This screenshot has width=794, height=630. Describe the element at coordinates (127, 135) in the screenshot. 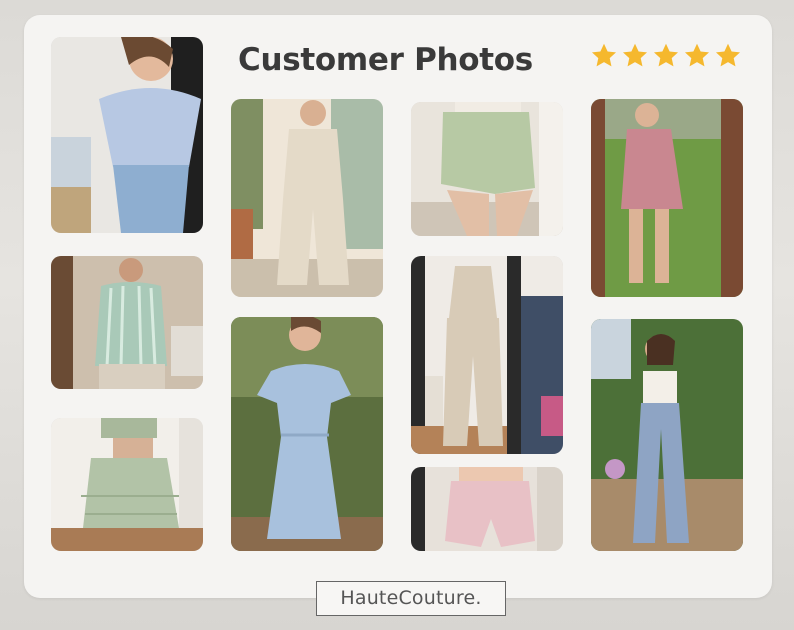

I see `photo-blue-wrap-top-jeans` at that location.